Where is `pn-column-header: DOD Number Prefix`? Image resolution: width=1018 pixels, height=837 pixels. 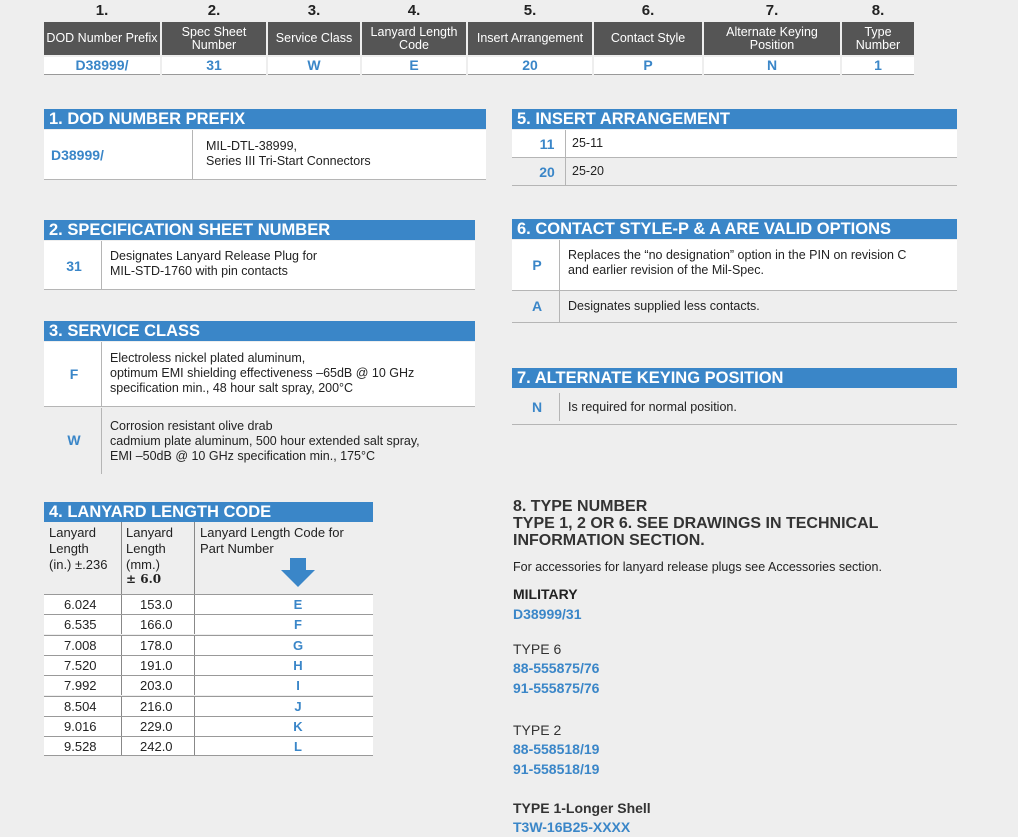 pn-column-header: DOD Number Prefix is located at coordinates (102, 38).